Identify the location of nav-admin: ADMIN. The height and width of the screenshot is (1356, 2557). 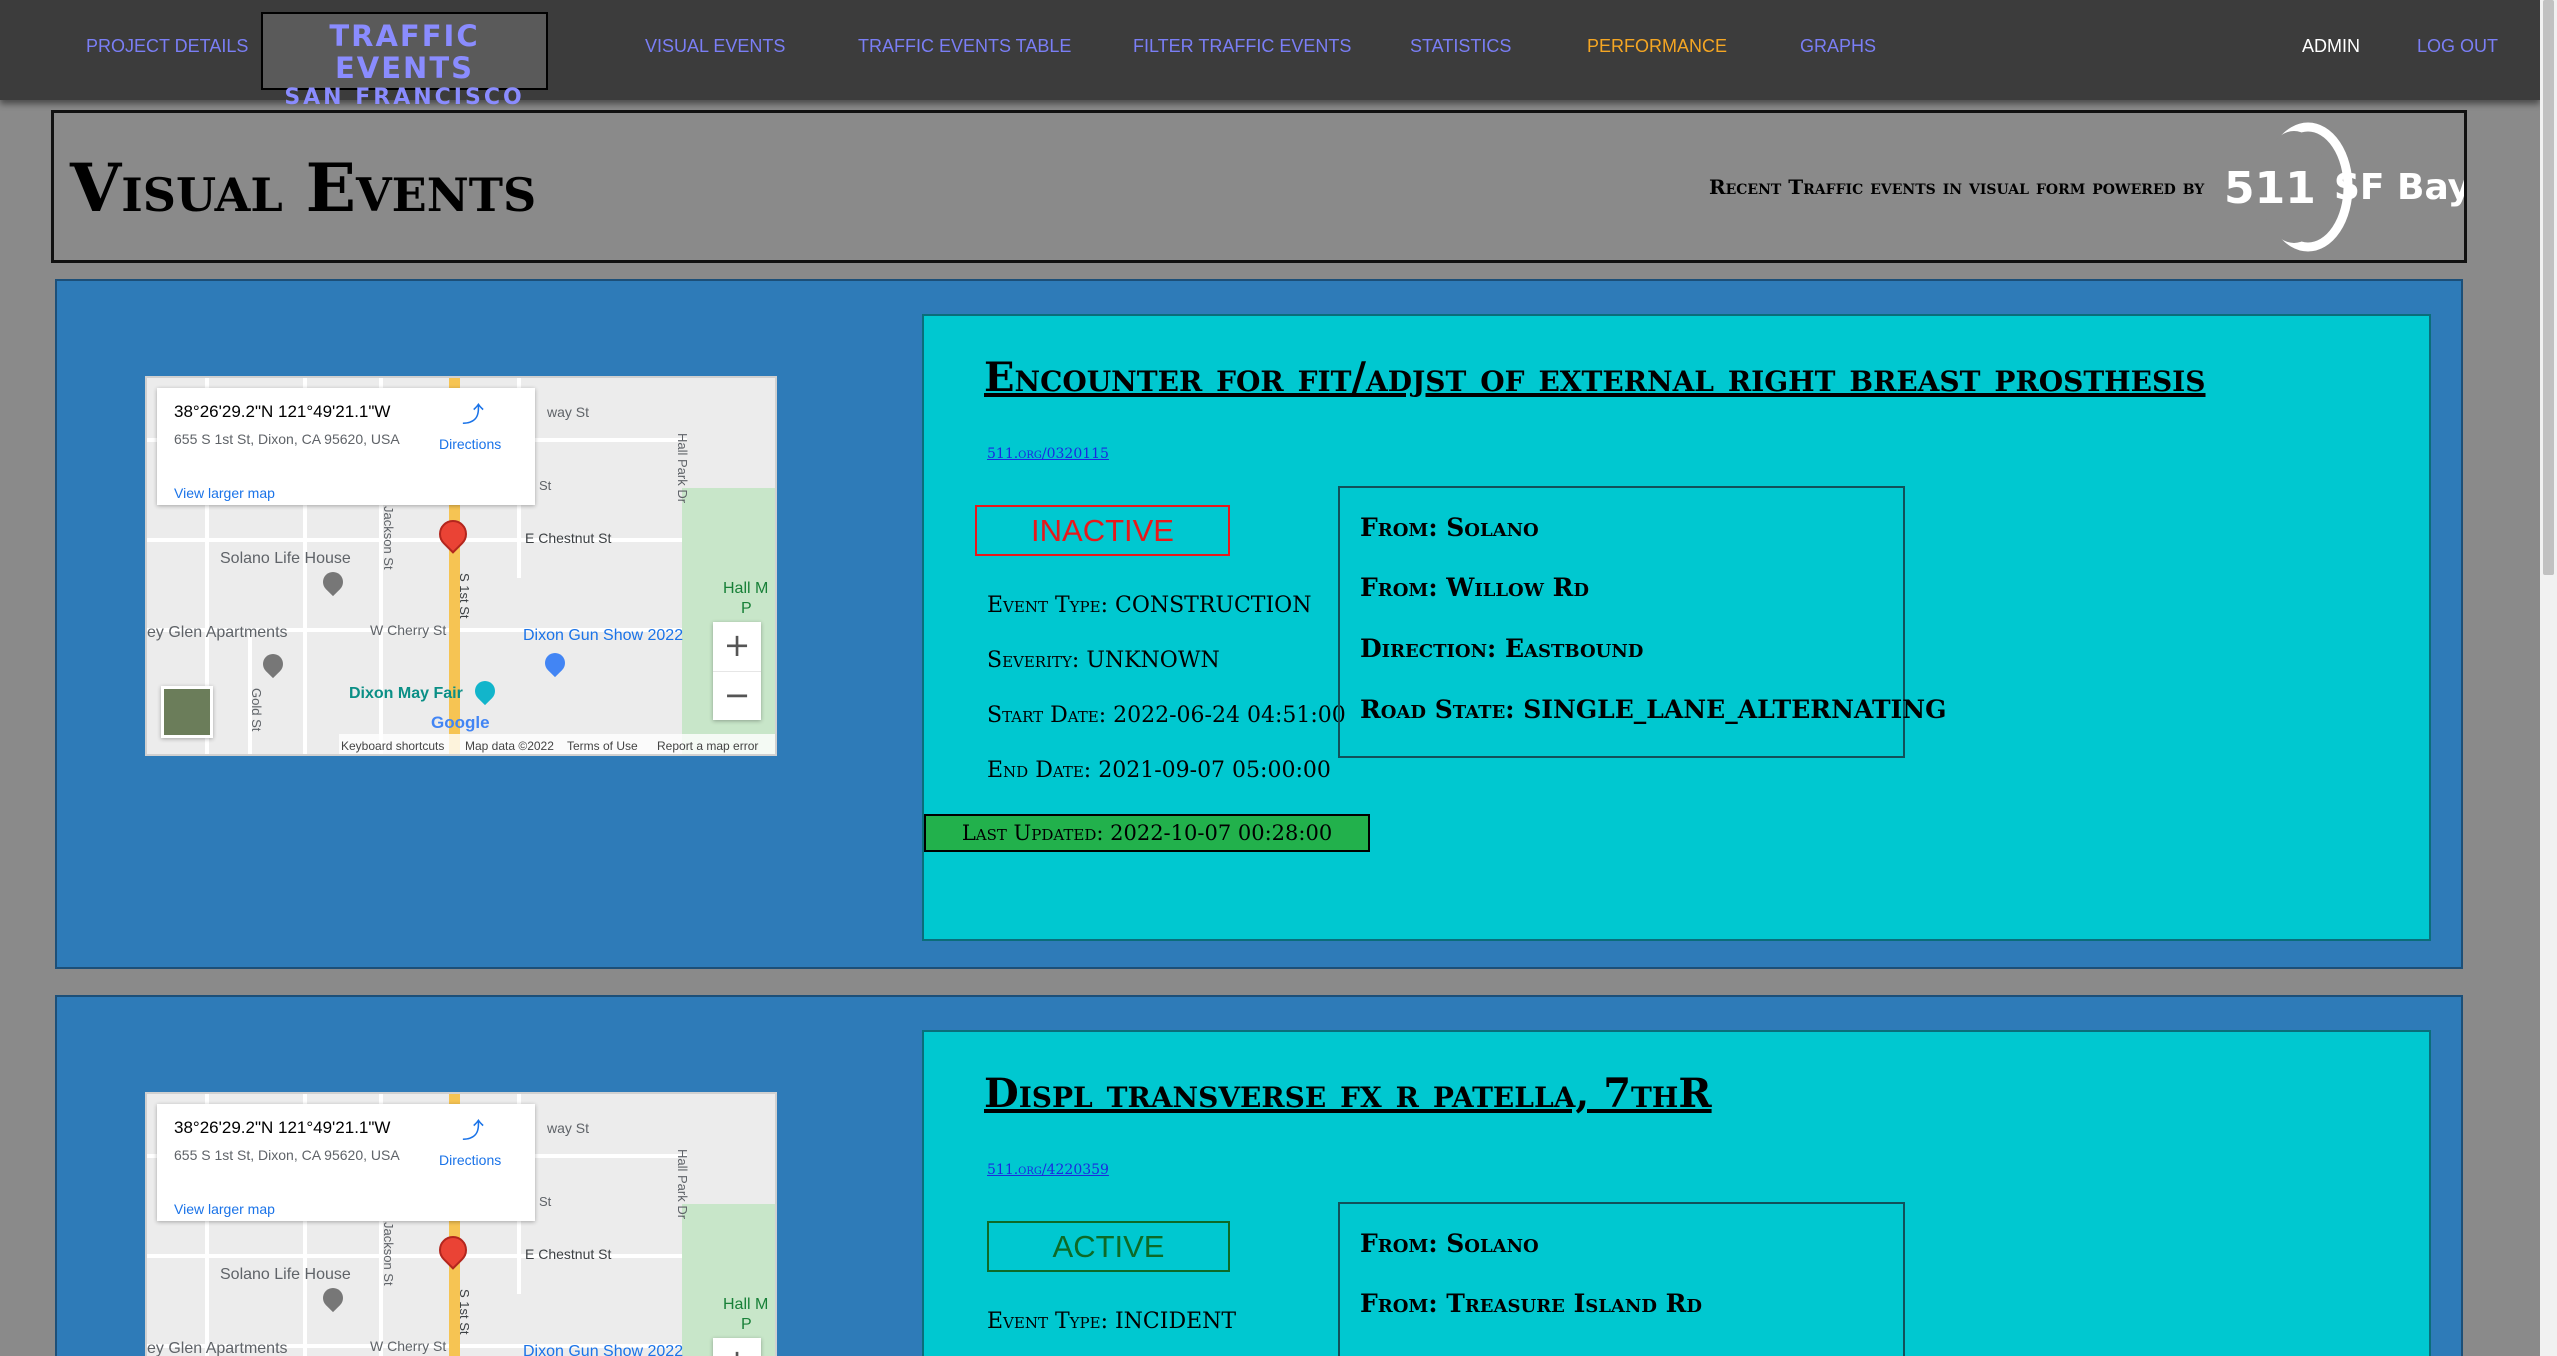
(2331, 46).